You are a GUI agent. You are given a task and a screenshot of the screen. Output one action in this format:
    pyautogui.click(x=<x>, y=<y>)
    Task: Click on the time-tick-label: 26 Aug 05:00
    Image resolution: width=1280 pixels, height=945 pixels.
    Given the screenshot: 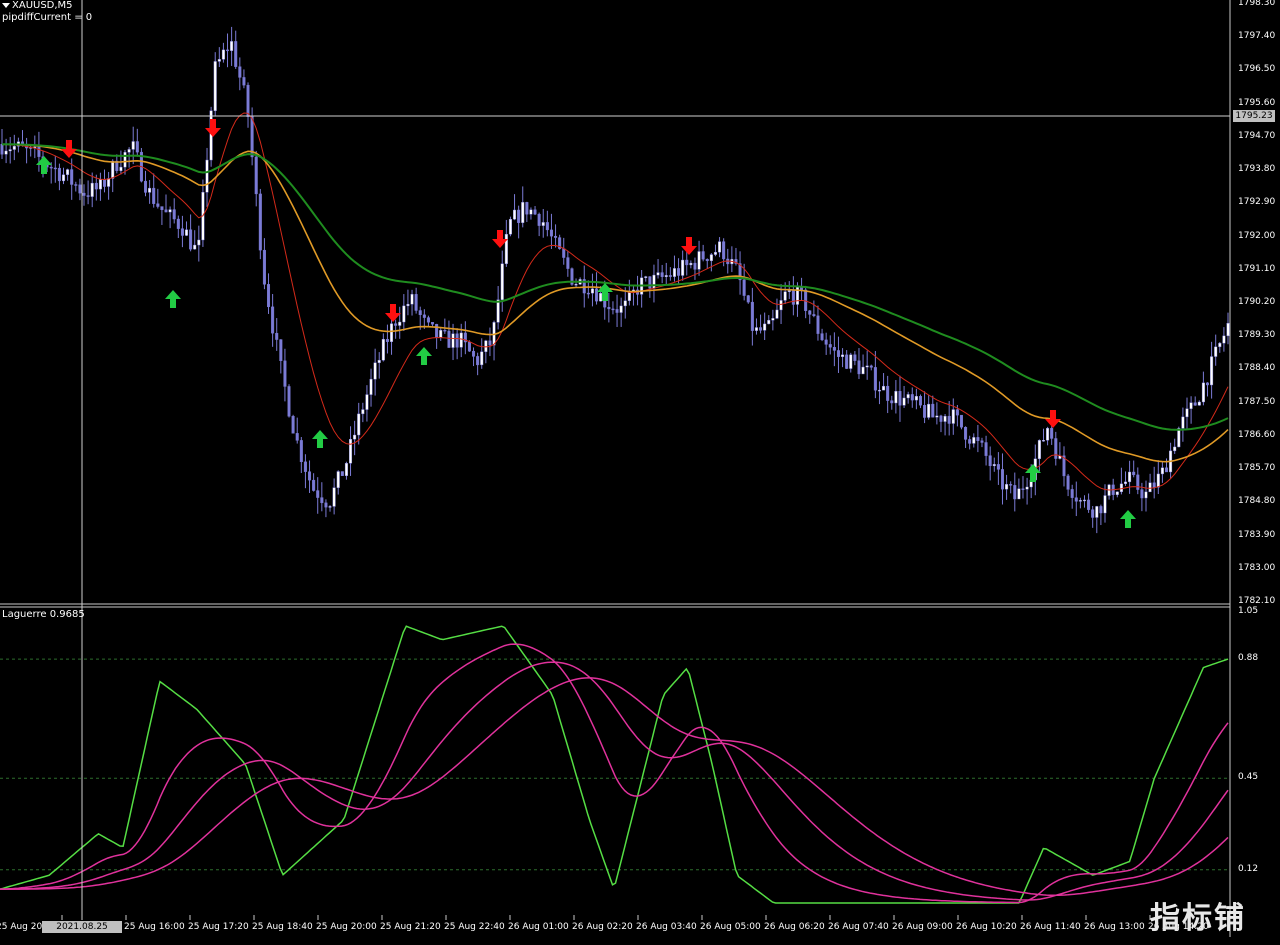 What is the action you would take?
    pyautogui.click(x=730, y=927)
    